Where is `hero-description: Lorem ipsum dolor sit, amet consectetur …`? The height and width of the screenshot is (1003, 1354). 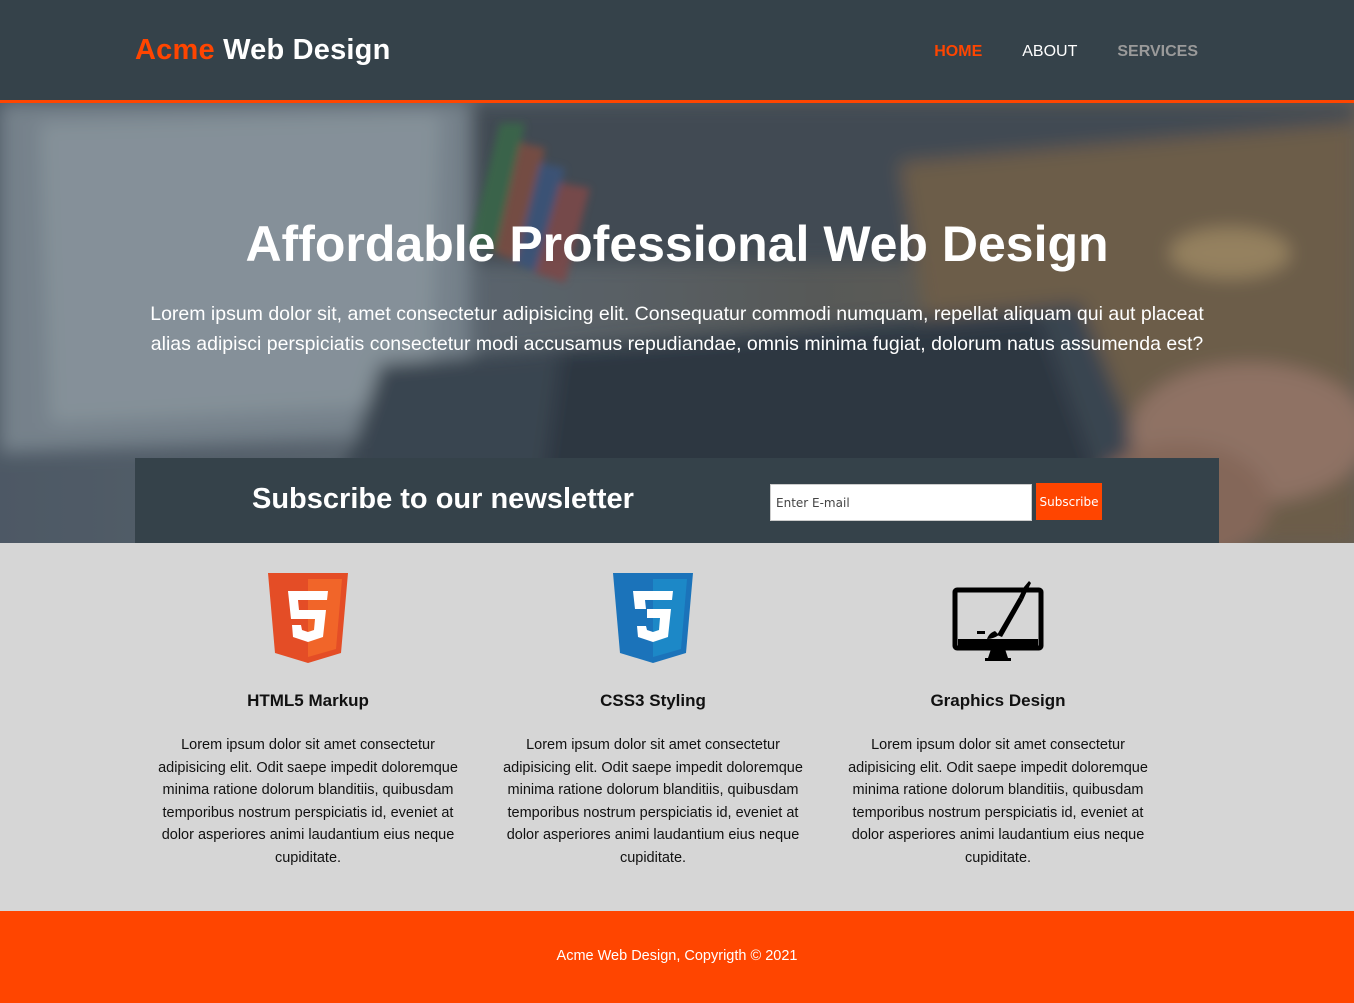
hero-description: Lorem ipsum dolor sit, amet consectetur … is located at coordinates (677, 329).